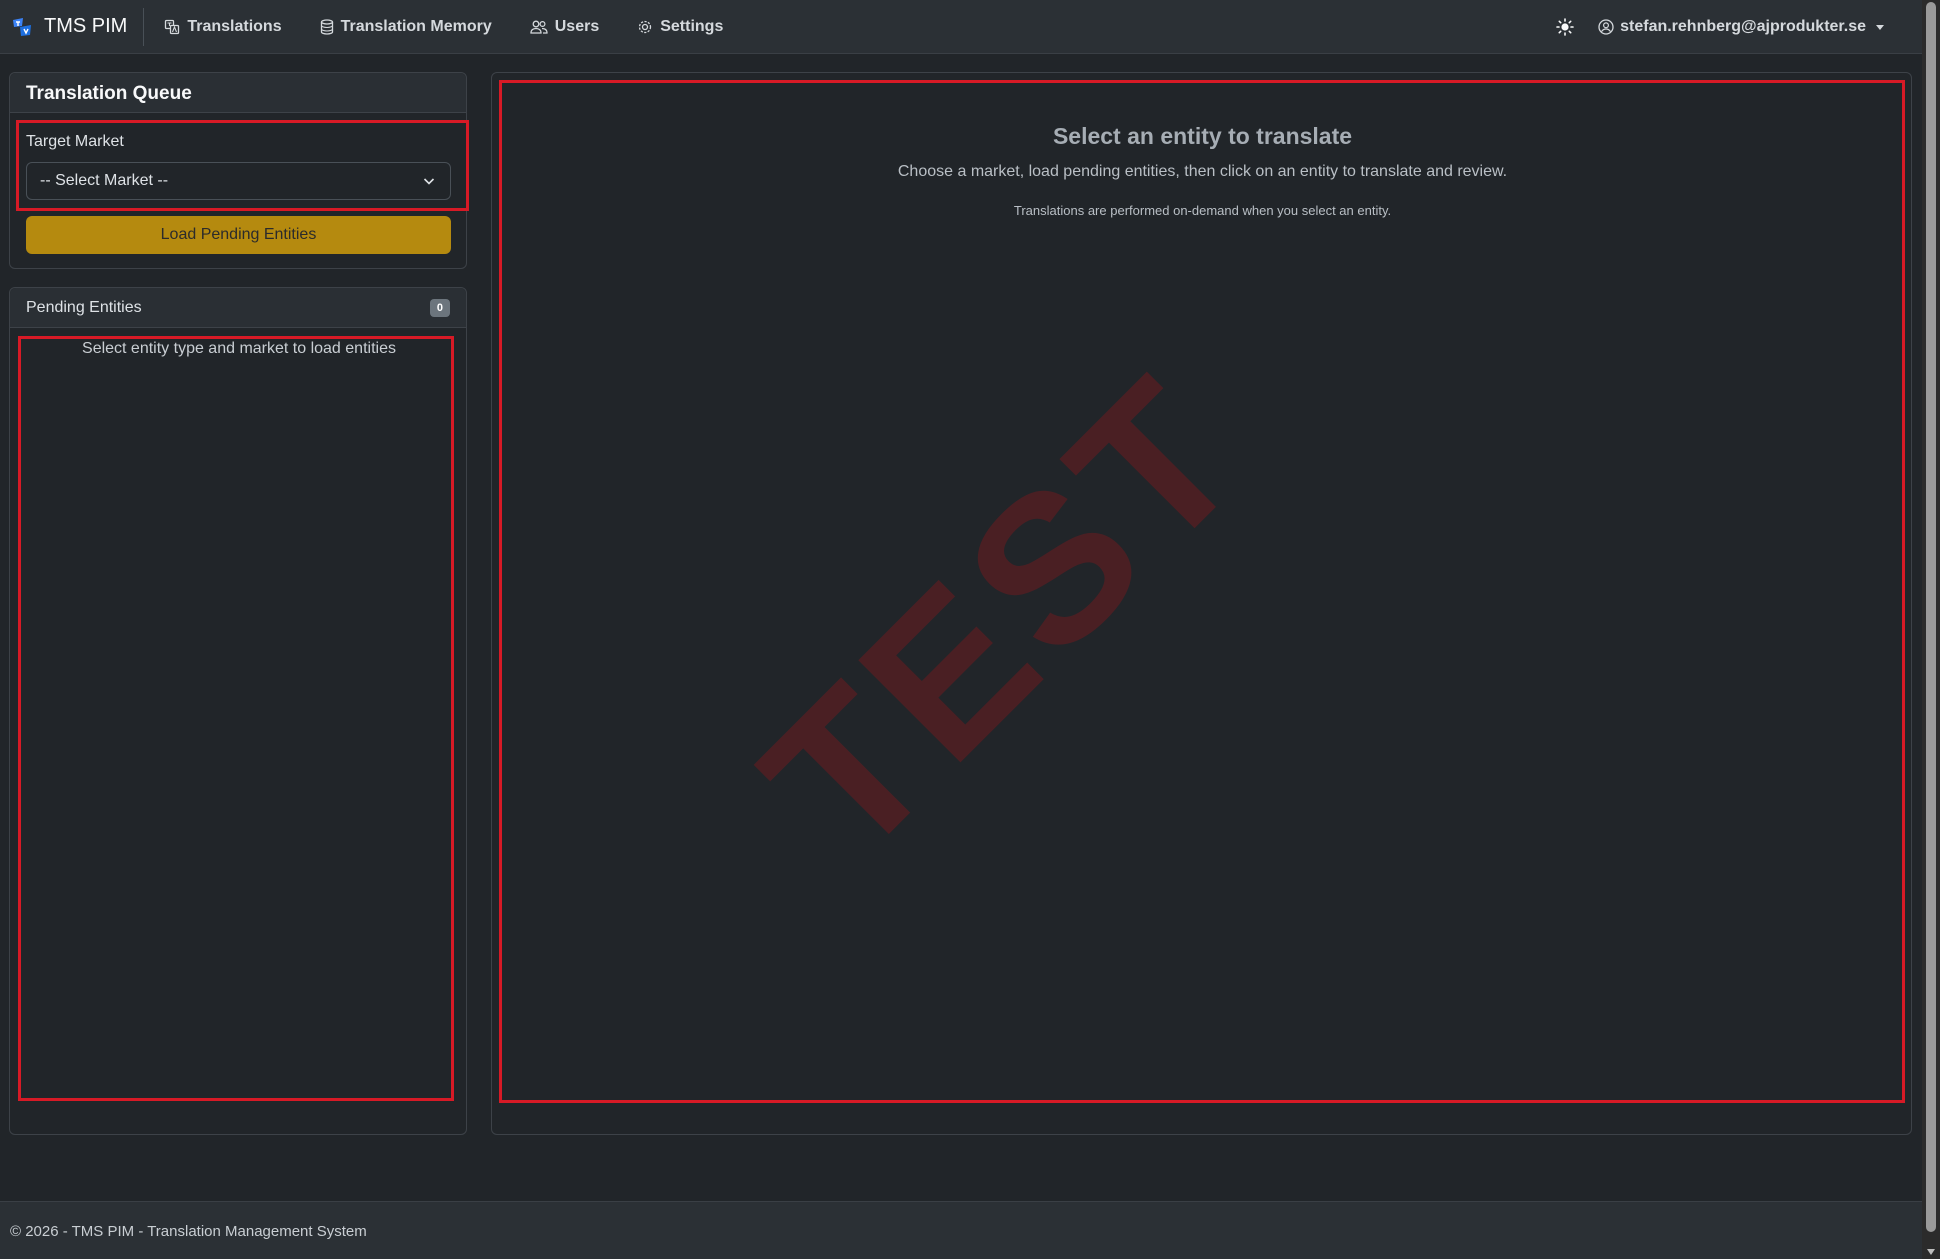 Image resolution: width=1940 pixels, height=1259 pixels. Describe the element at coordinates (238, 308) in the screenshot. I see `pending-entities-header: Pending Entities 0` at that location.